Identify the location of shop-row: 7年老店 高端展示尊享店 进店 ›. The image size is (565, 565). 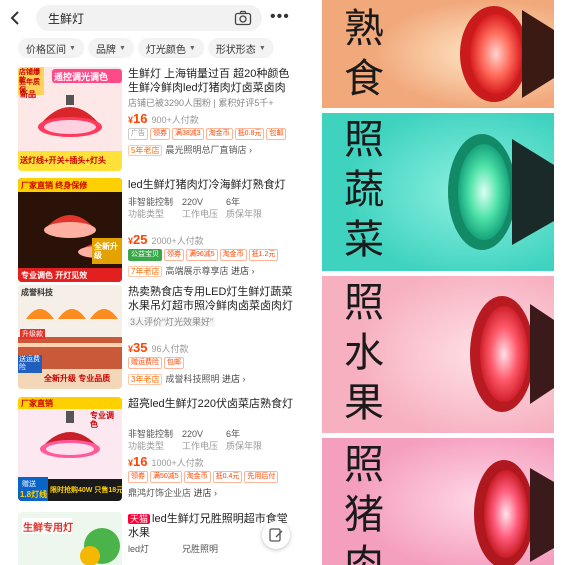
(212, 270).